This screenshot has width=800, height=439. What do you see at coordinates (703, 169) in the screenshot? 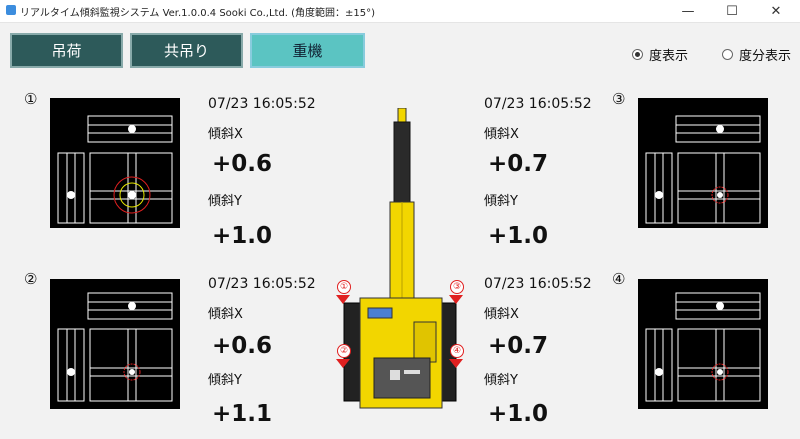
I see `sensor-3-level-graphic` at bounding box center [703, 169].